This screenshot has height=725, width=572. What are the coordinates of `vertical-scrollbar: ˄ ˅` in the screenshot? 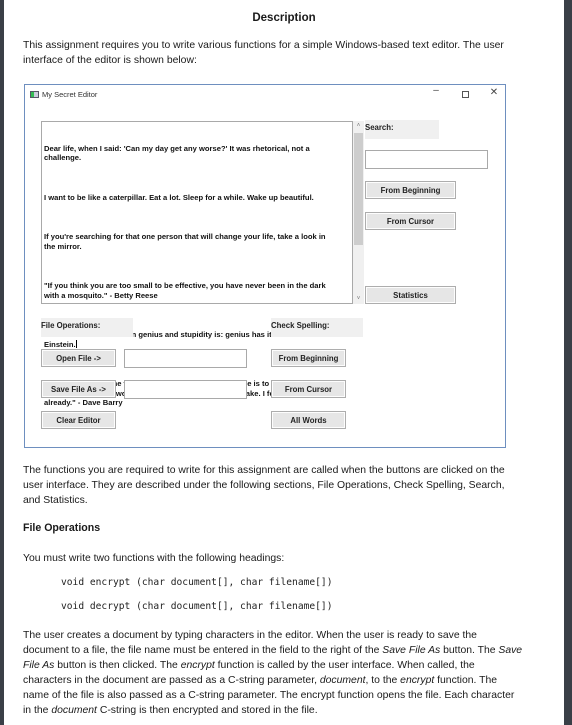 It's located at (358, 212).